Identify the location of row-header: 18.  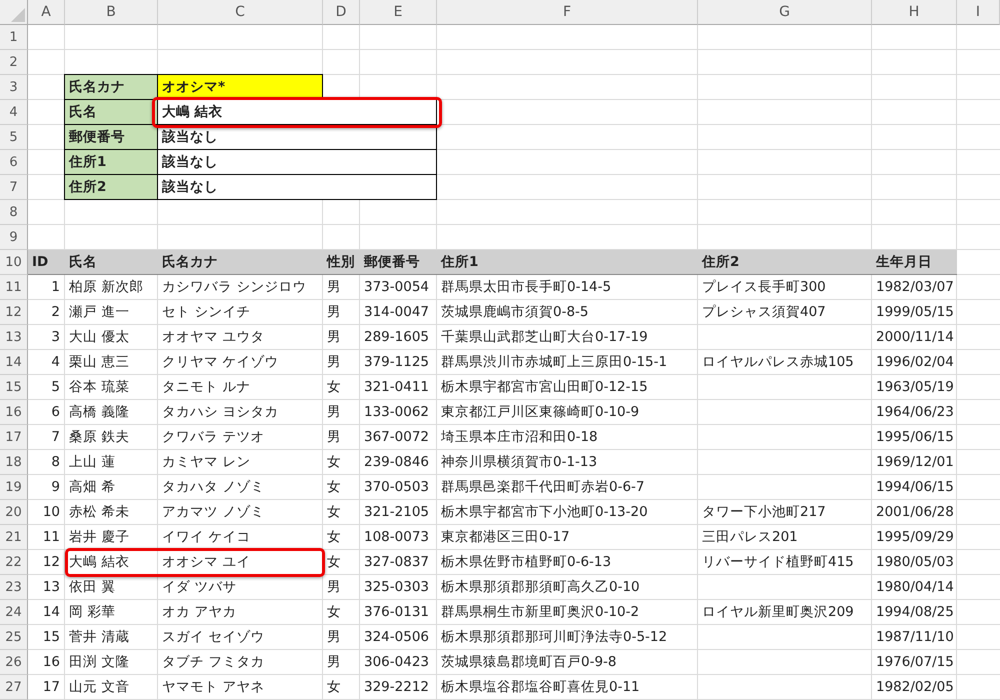
(14, 462).